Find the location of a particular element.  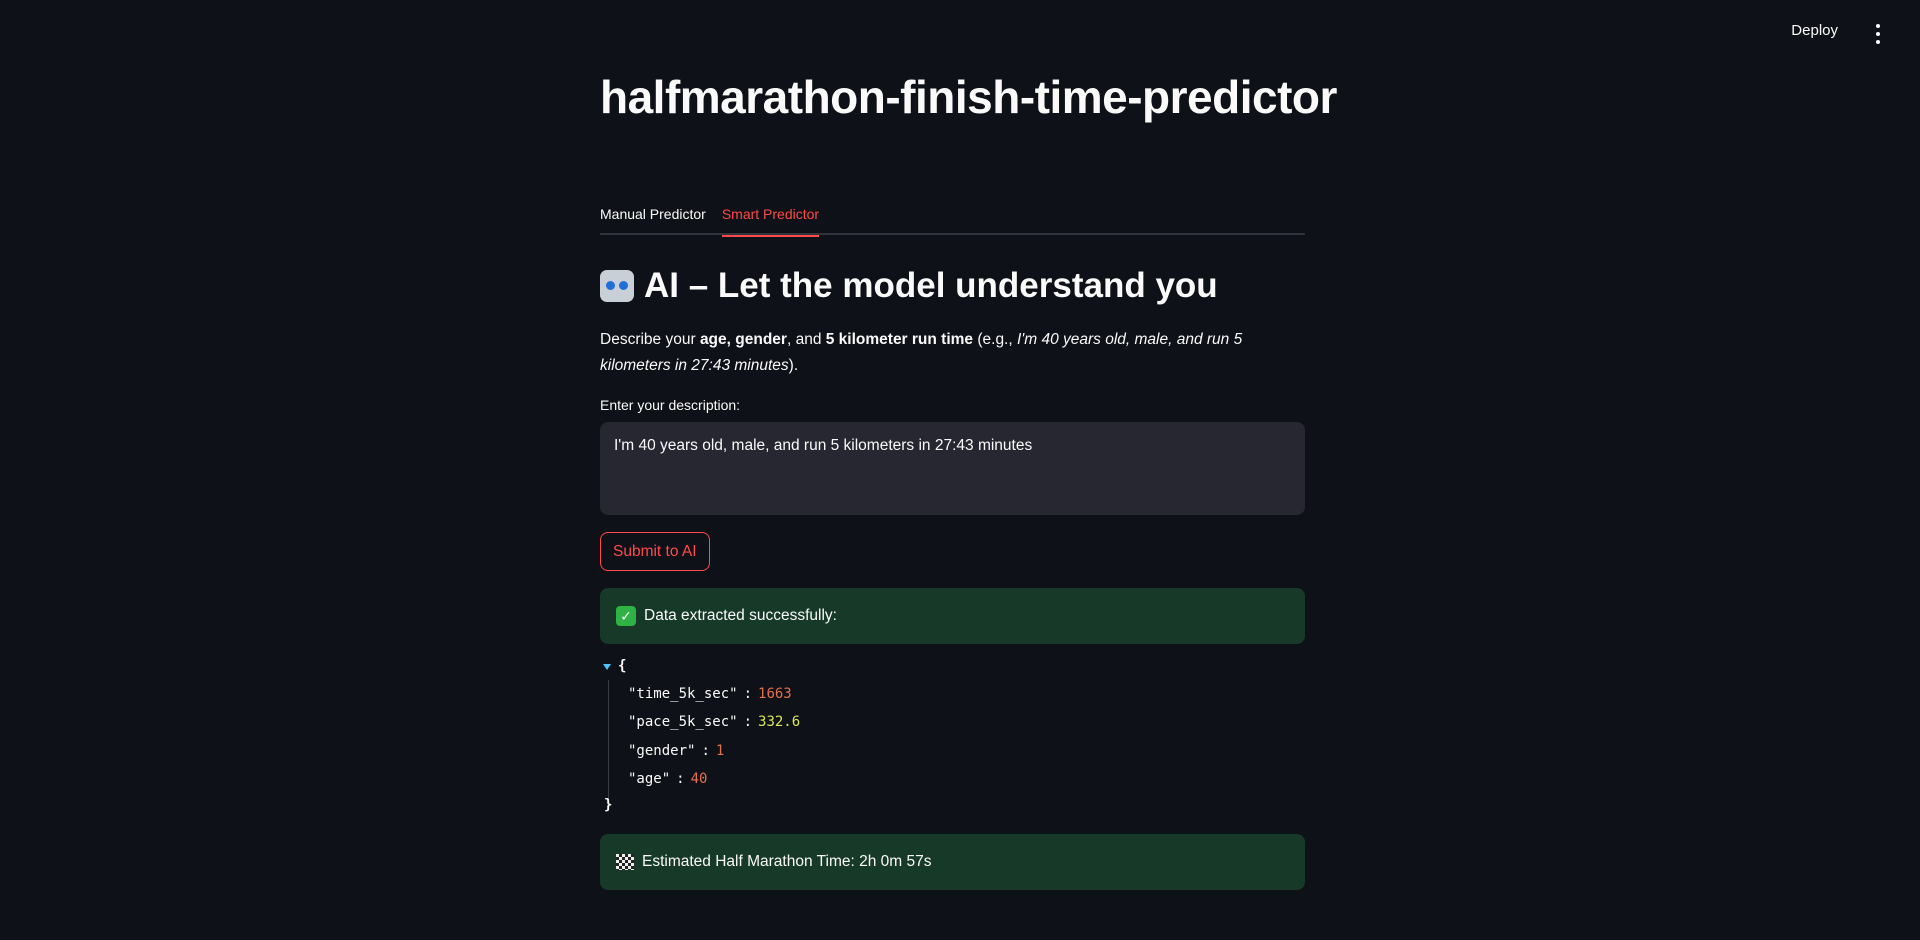

json-key: "time_5k_sec" is located at coordinates (683, 694).